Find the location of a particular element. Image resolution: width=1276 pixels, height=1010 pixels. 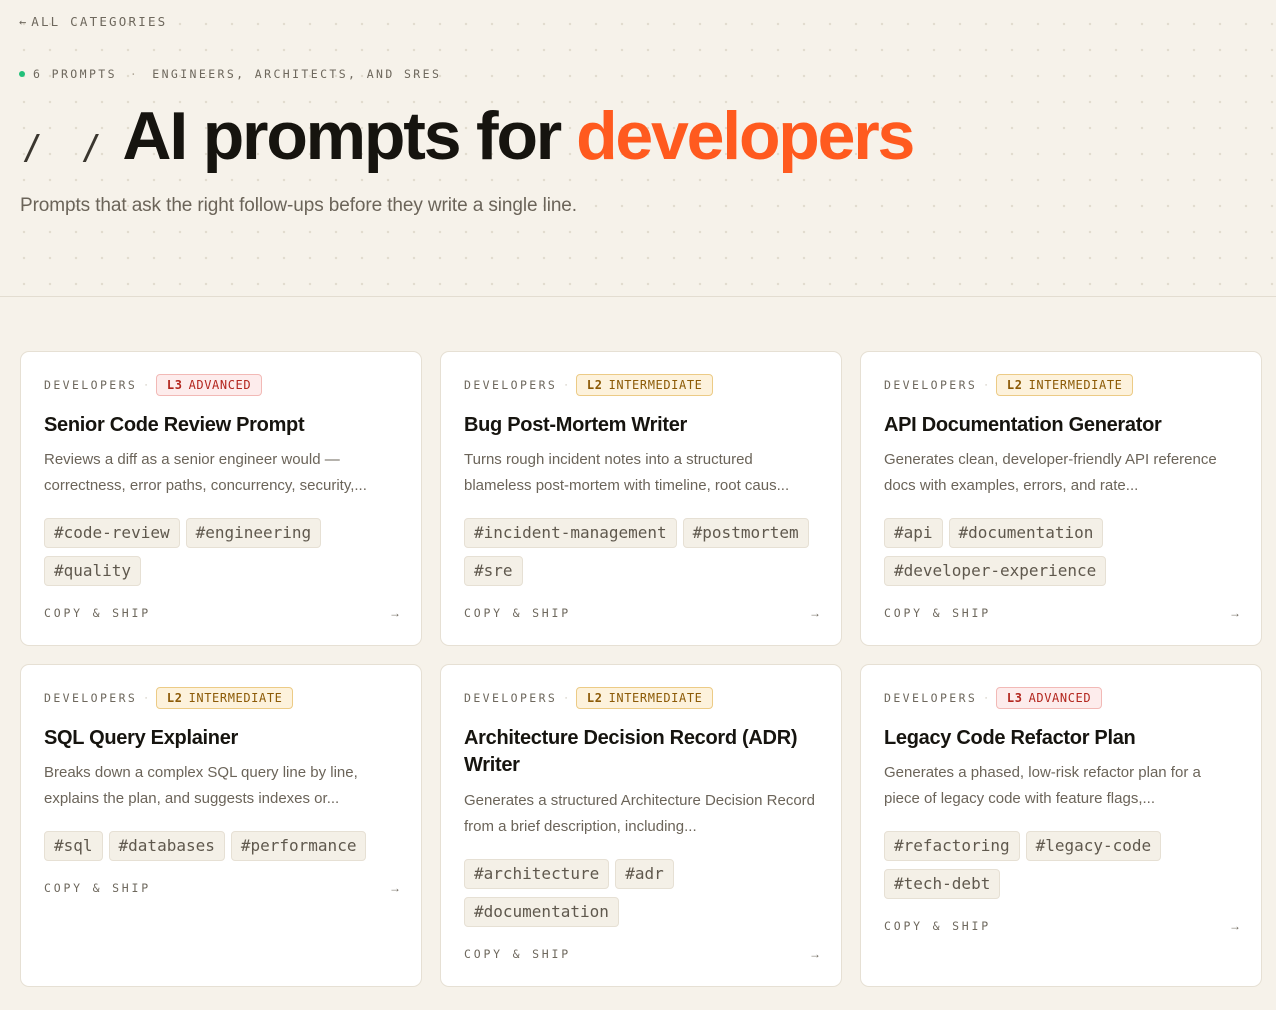

tag: #sql is located at coordinates (73, 846).